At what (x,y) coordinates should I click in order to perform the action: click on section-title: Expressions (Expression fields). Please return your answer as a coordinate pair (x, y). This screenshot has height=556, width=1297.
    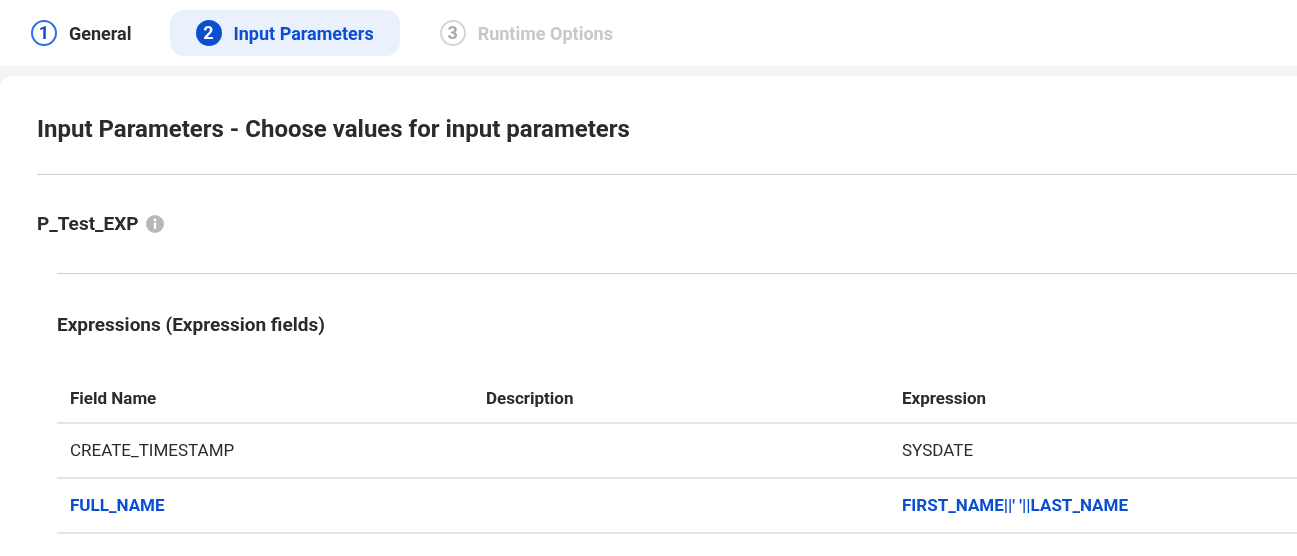
    Looking at the image, I should click on (191, 324).